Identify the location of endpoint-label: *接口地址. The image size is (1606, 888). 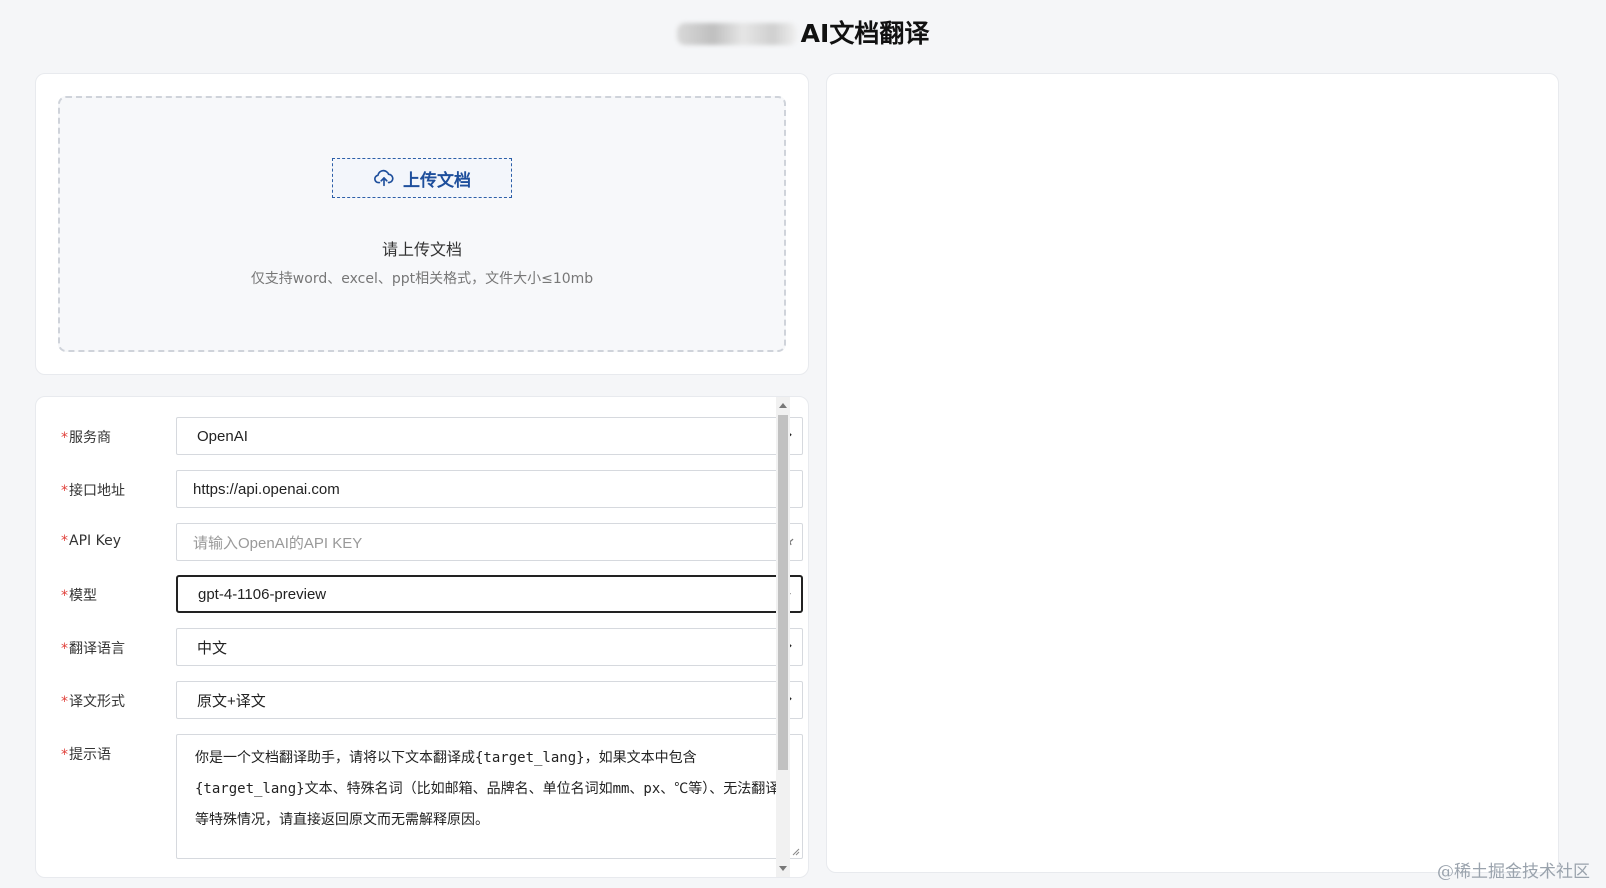
(93, 491).